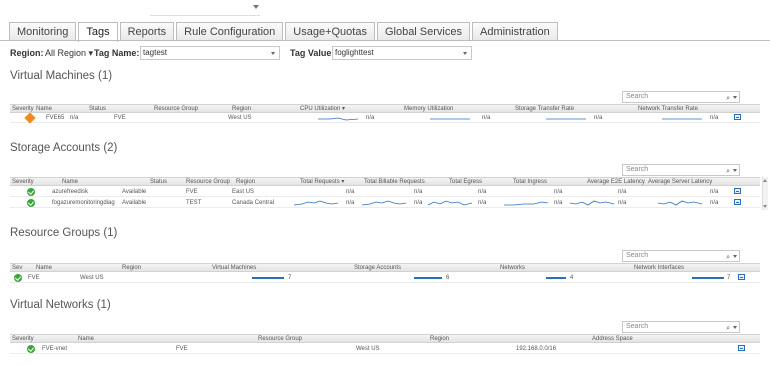  What do you see at coordinates (322, 109) in the screenshot?
I see `col-cpu-utilization: CPU Utilization ▾` at bounding box center [322, 109].